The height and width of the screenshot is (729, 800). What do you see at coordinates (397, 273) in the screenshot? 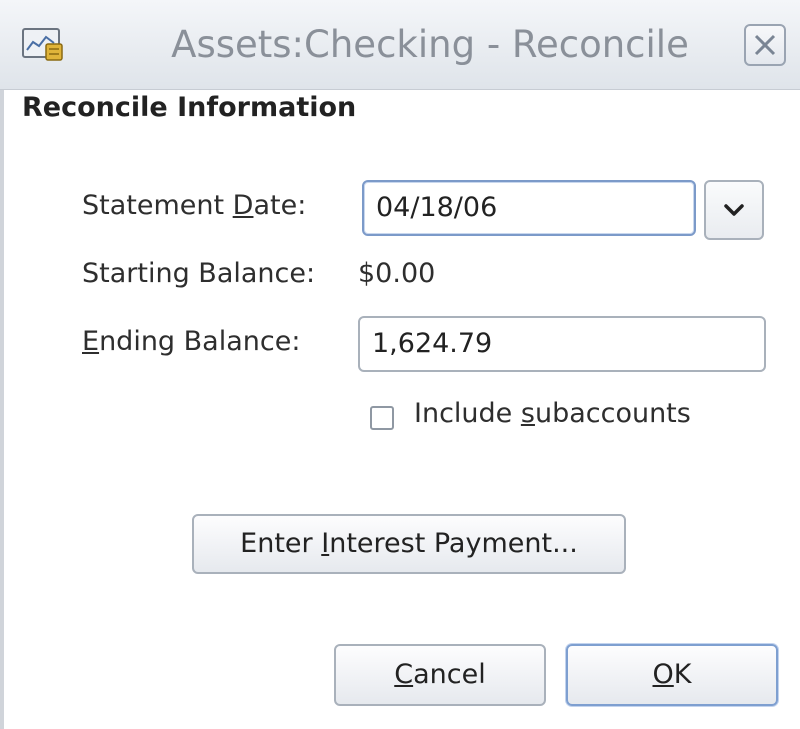
I see `starting-balance-value: $0.00` at bounding box center [397, 273].